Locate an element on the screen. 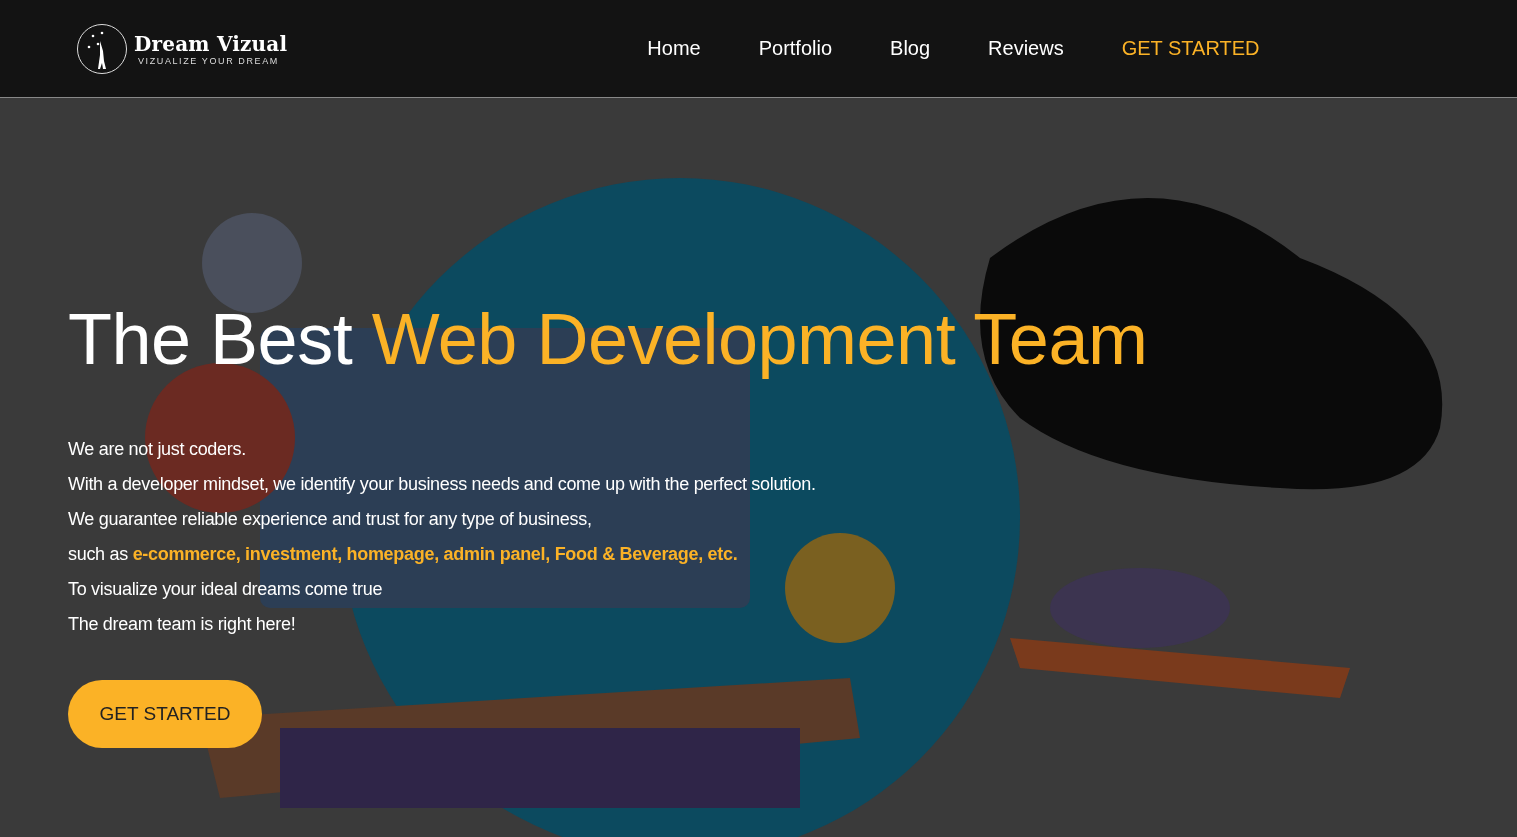  logo-name: Dream Vizual is located at coordinates (211, 43).